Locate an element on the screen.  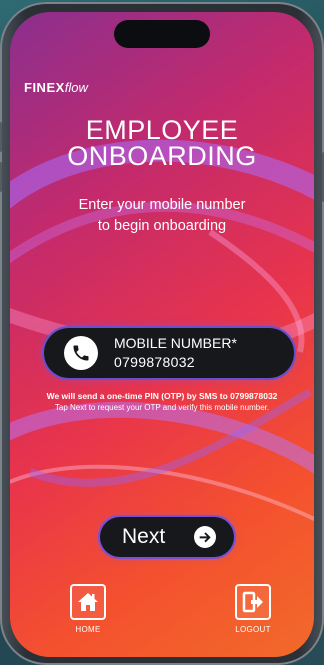
logout-icon is located at coordinates (253, 602).